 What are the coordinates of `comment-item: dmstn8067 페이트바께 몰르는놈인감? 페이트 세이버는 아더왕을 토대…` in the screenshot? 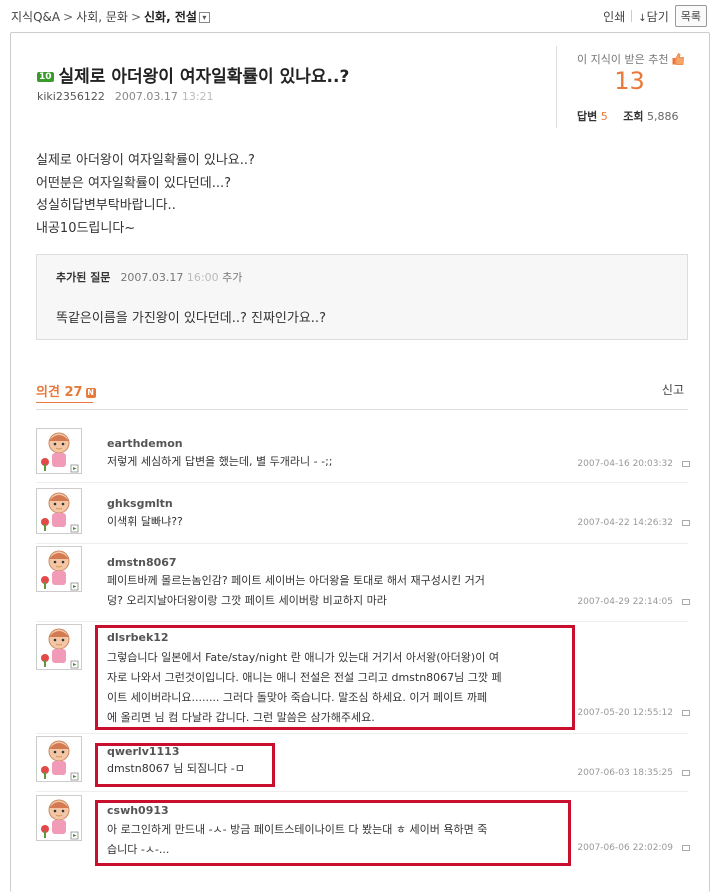 It's located at (363, 584).